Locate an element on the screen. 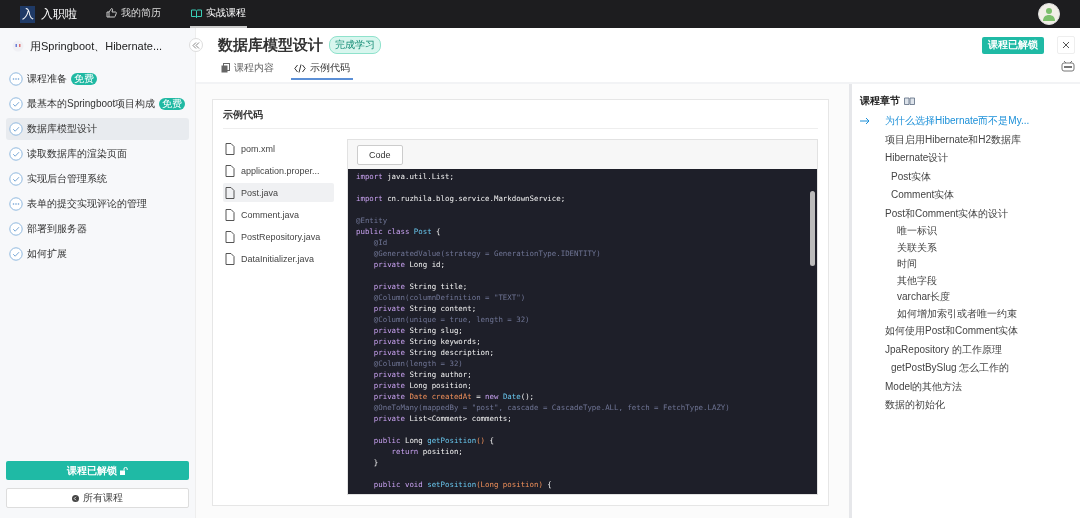  unlock-icon is located at coordinates (124, 470).